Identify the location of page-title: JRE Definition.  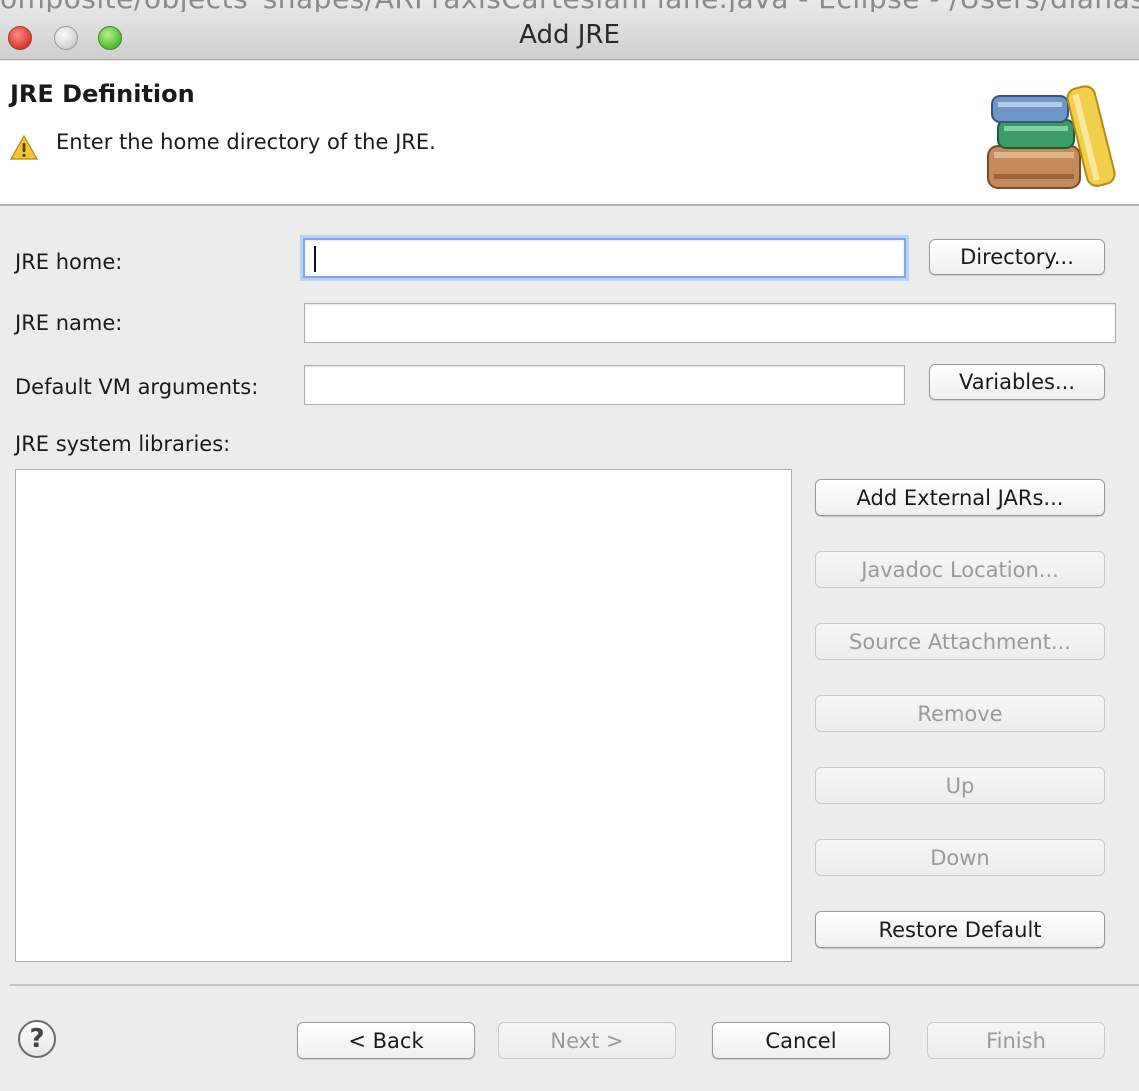
(102, 94).